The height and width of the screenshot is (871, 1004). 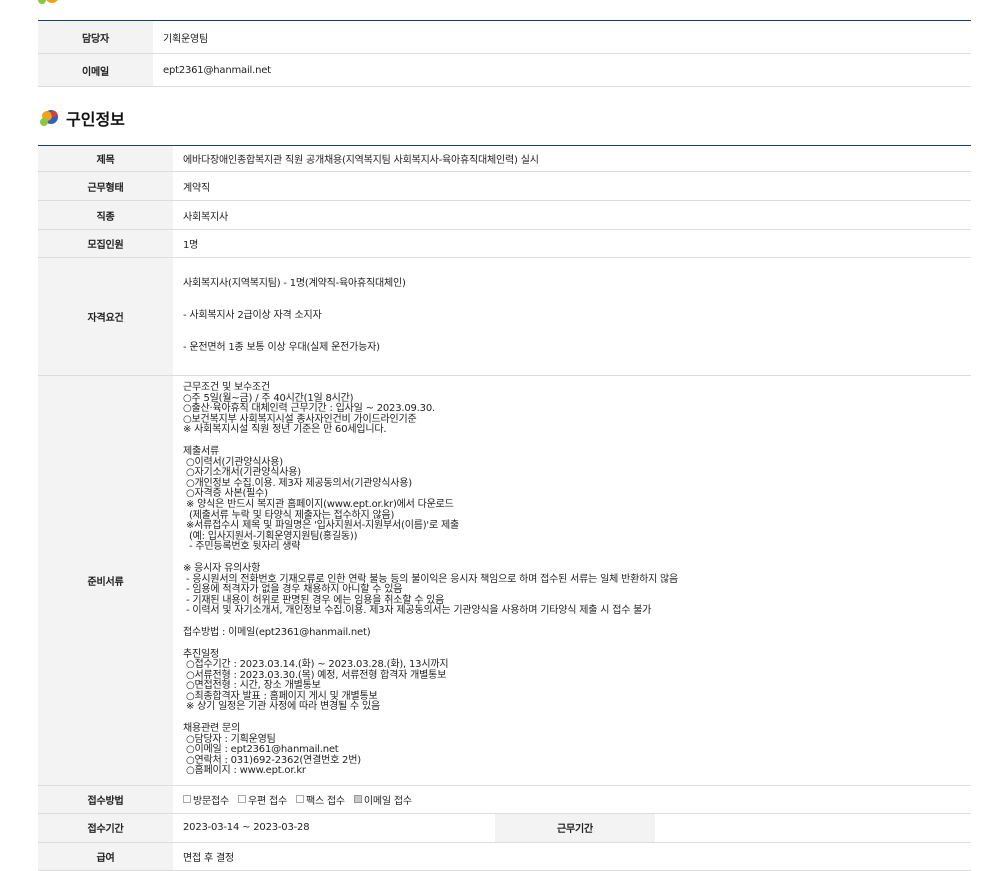 What do you see at coordinates (357, 799) in the screenshot?
I see `checkbox-checked-icon` at bounding box center [357, 799].